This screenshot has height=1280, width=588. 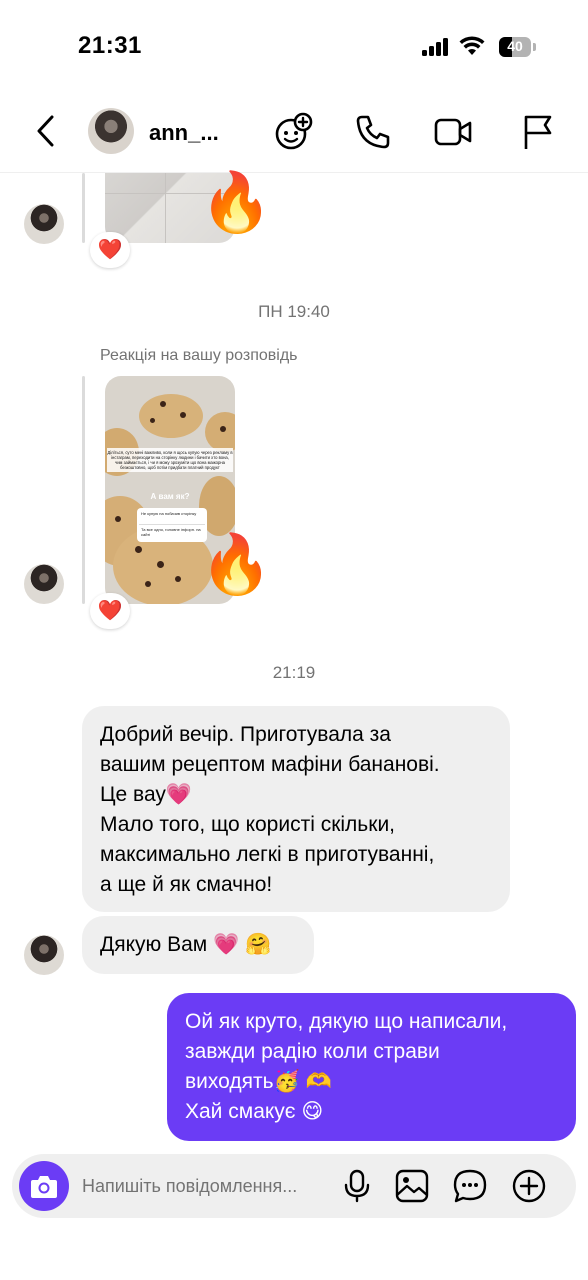 What do you see at coordinates (169, 513) in the screenshot?
I see `story-poll-option: Не купую на побачив сторінку` at bounding box center [169, 513].